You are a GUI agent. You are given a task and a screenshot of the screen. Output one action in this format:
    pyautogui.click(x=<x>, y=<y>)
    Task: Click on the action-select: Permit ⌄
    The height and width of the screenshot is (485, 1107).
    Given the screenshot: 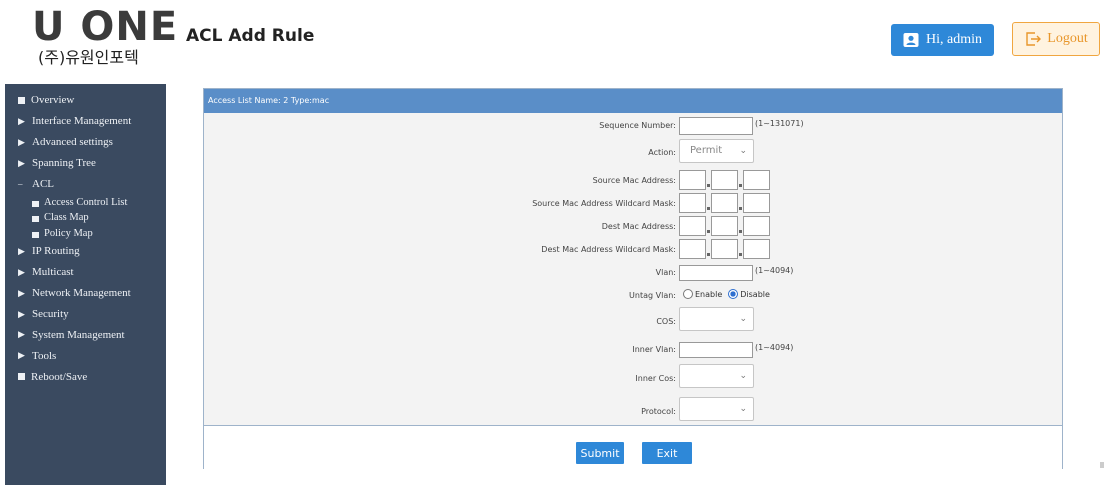 What is the action you would take?
    pyautogui.click(x=716, y=151)
    